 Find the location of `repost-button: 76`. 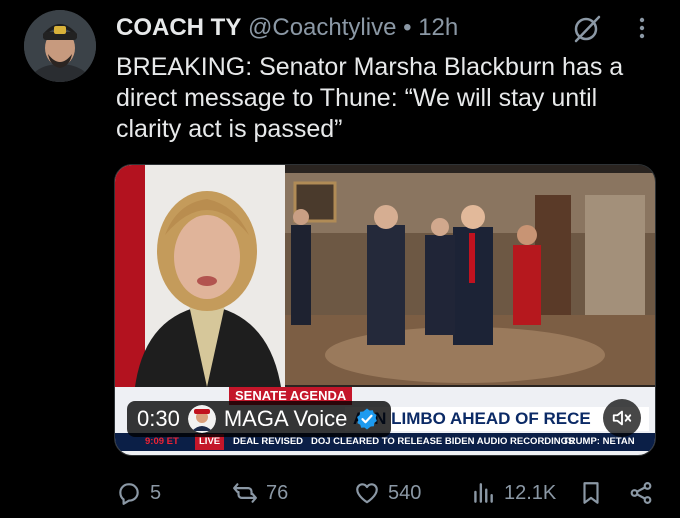

repost-button: 76 is located at coordinates (260, 493).